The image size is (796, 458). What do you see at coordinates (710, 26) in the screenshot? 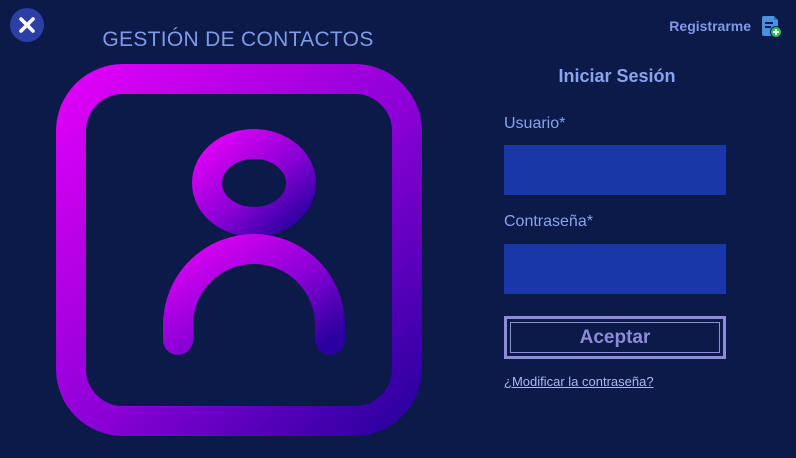
I see `register-label: Registrarme` at bounding box center [710, 26].